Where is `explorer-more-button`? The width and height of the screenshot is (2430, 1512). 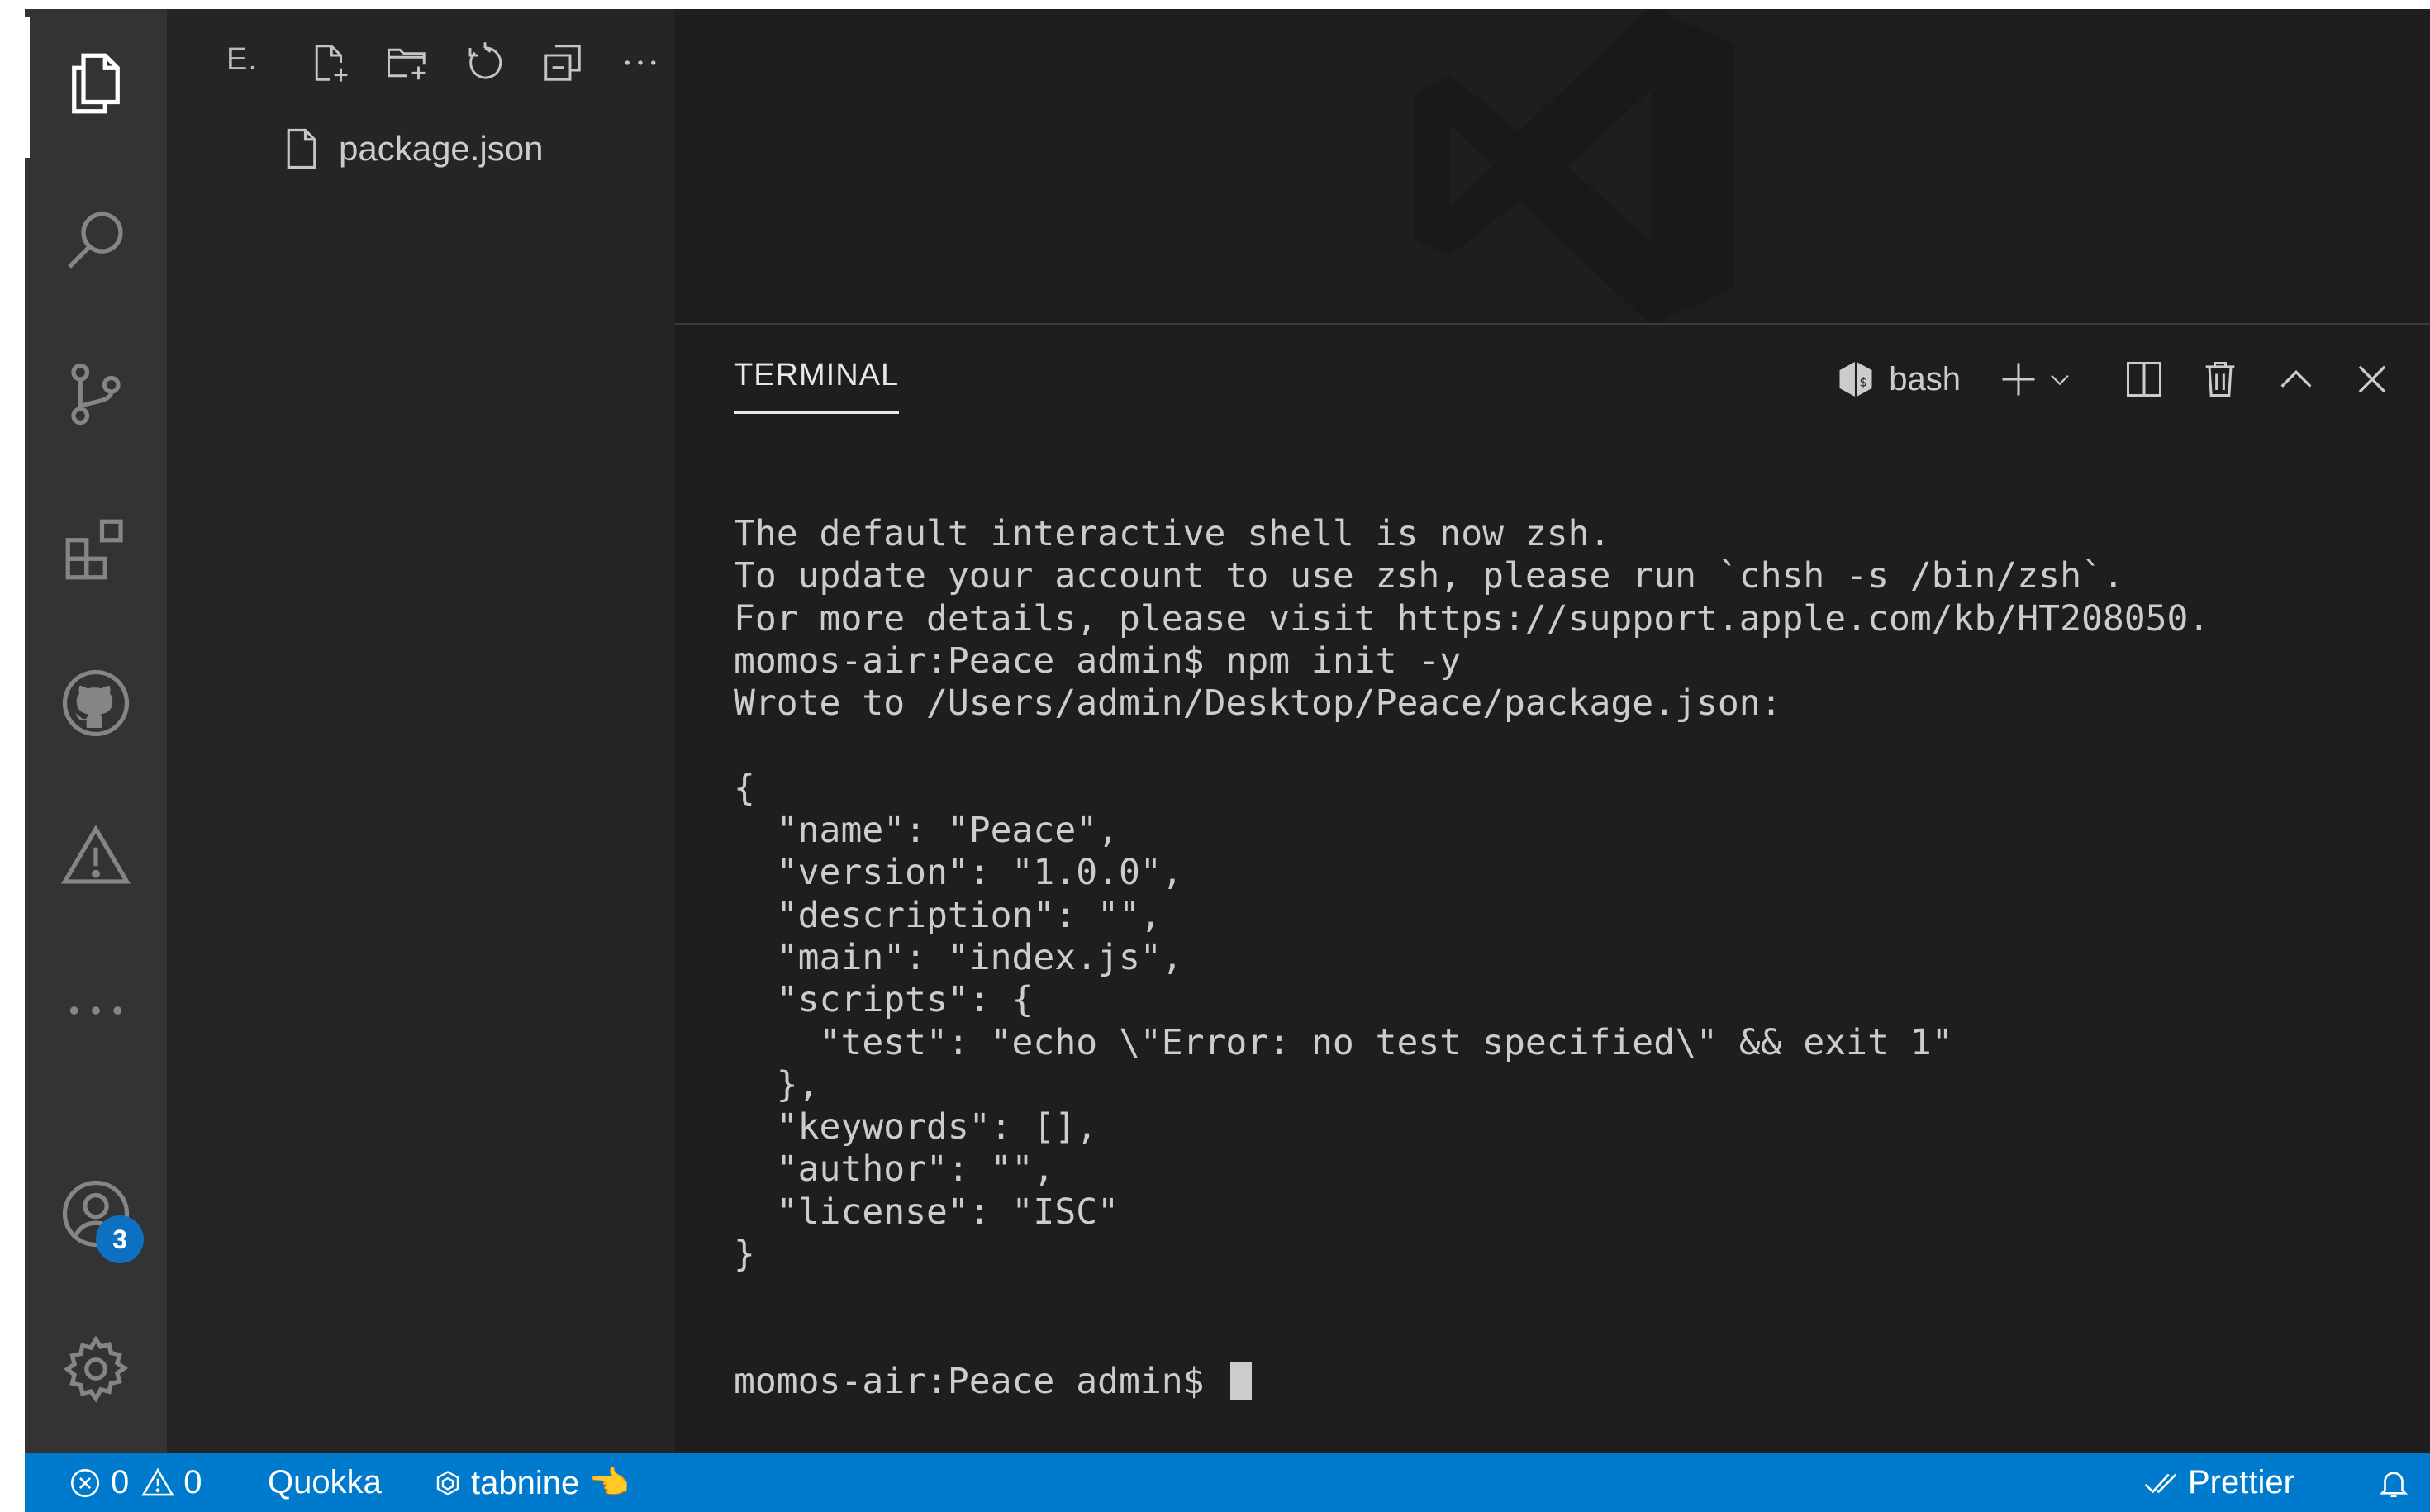 explorer-more-button is located at coordinates (640, 63).